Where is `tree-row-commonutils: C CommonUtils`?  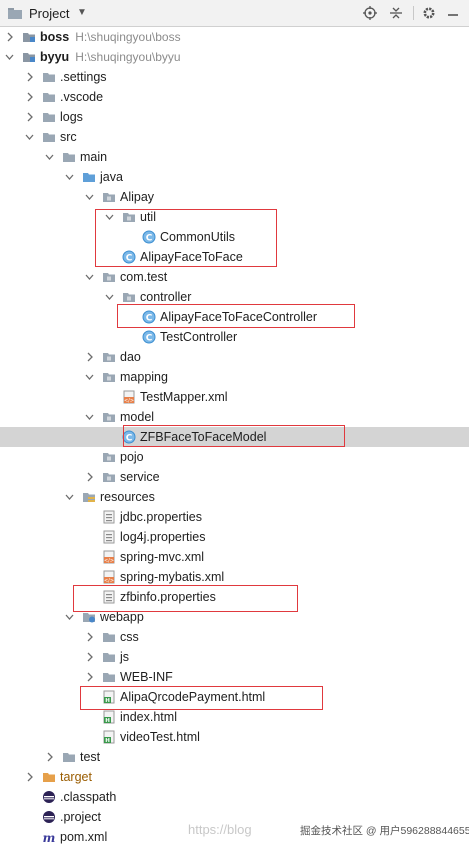 tree-row-commonutils: C CommonUtils is located at coordinates (234, 237).